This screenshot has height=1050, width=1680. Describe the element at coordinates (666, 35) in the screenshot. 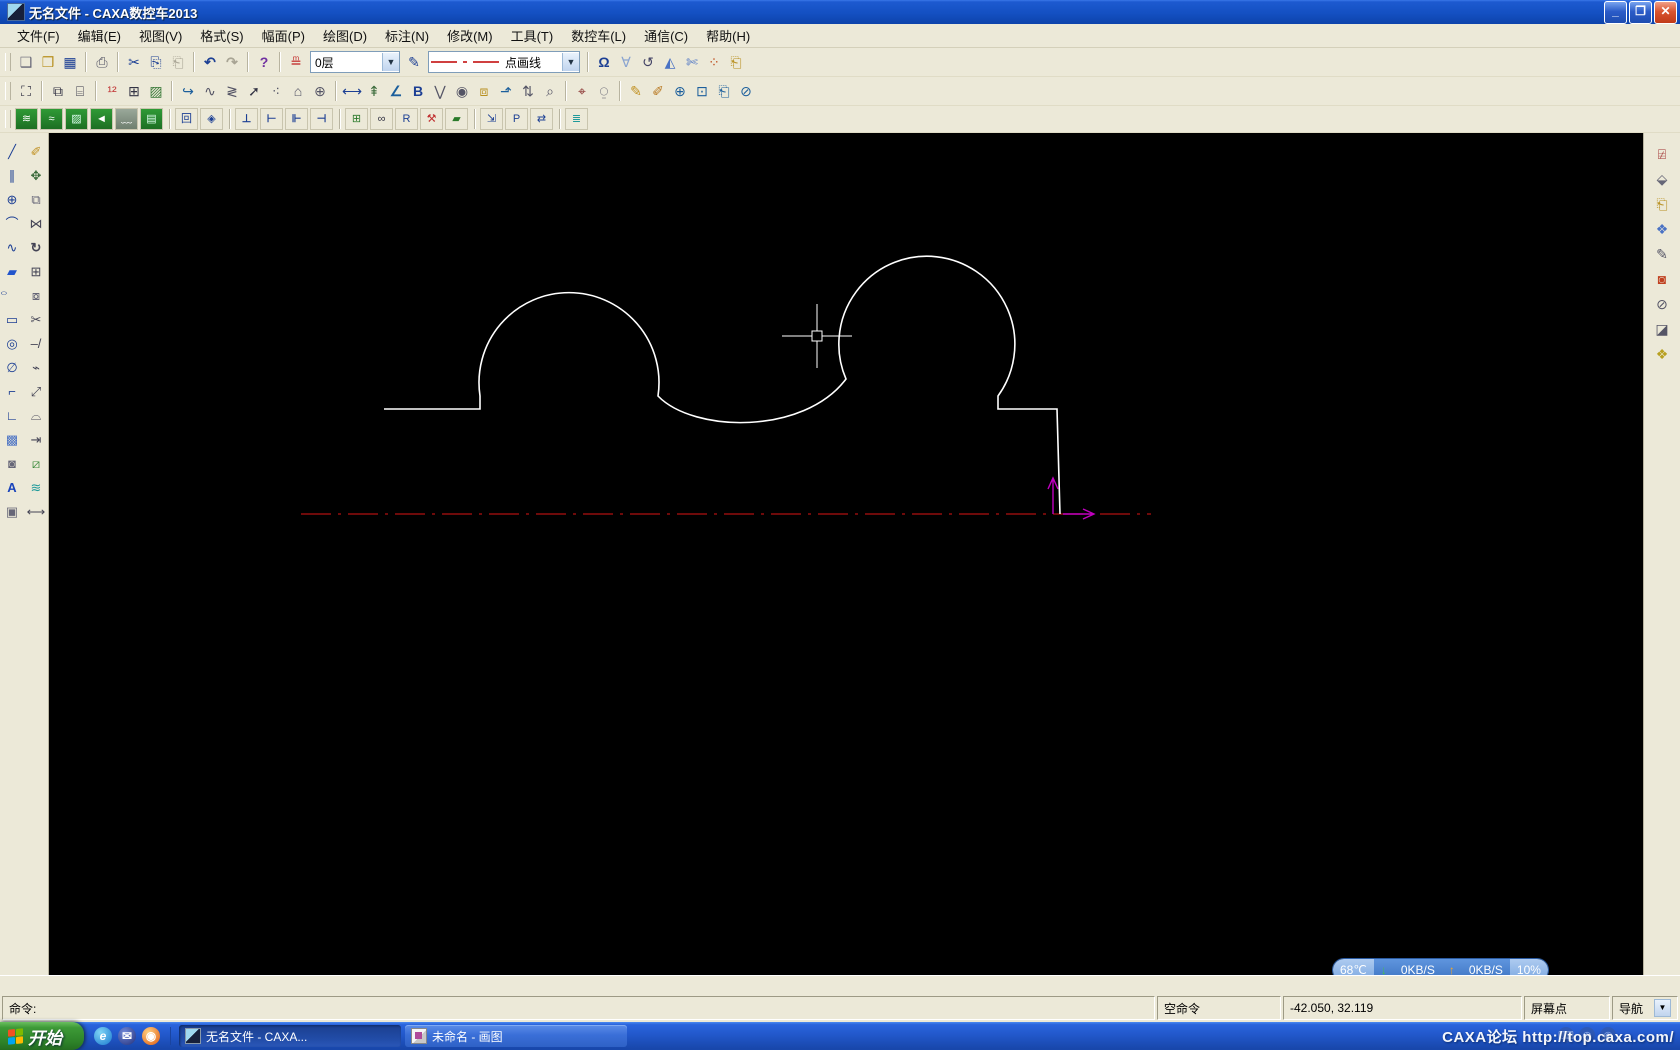

I see `menu-comm: 通信(C)` at that location.